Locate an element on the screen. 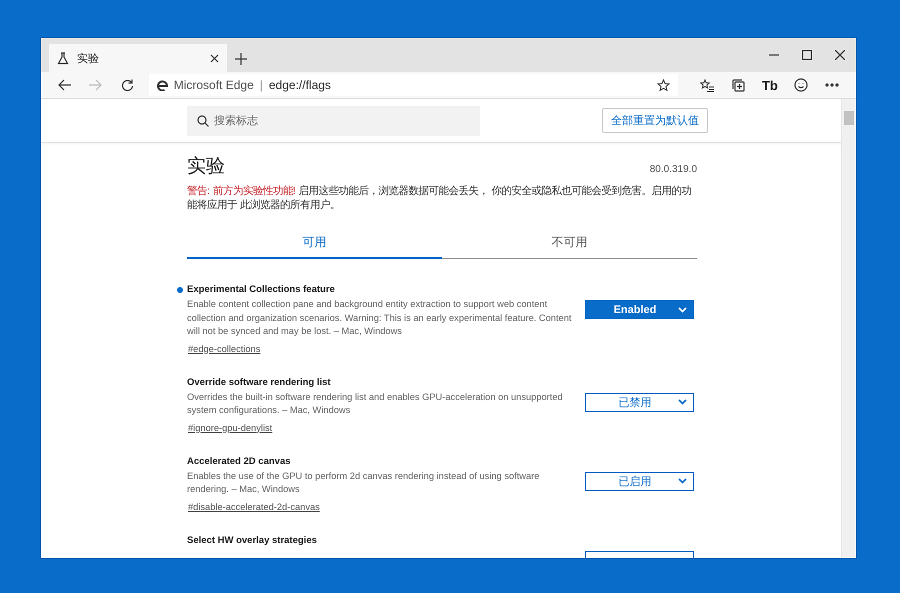  search-icon is located at coordinates (203, 120).